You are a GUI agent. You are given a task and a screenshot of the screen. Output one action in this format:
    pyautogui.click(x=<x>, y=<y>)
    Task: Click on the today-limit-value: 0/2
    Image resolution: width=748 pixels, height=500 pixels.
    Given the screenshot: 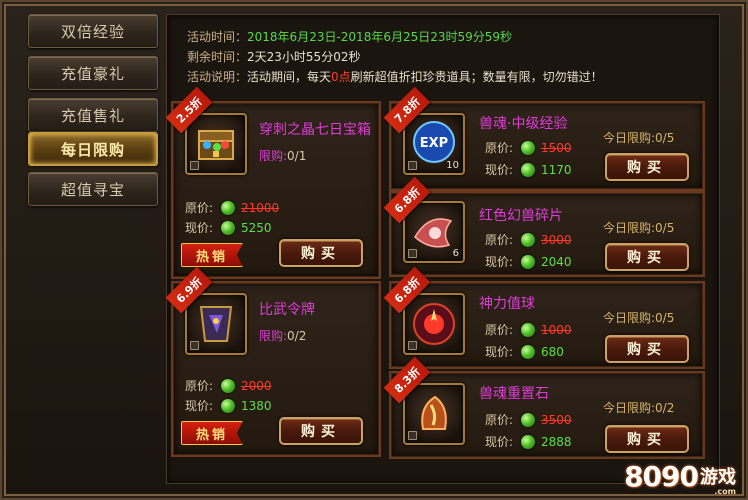 What is the action you would take?
    pyautogui.click(x=665, y=408)
    